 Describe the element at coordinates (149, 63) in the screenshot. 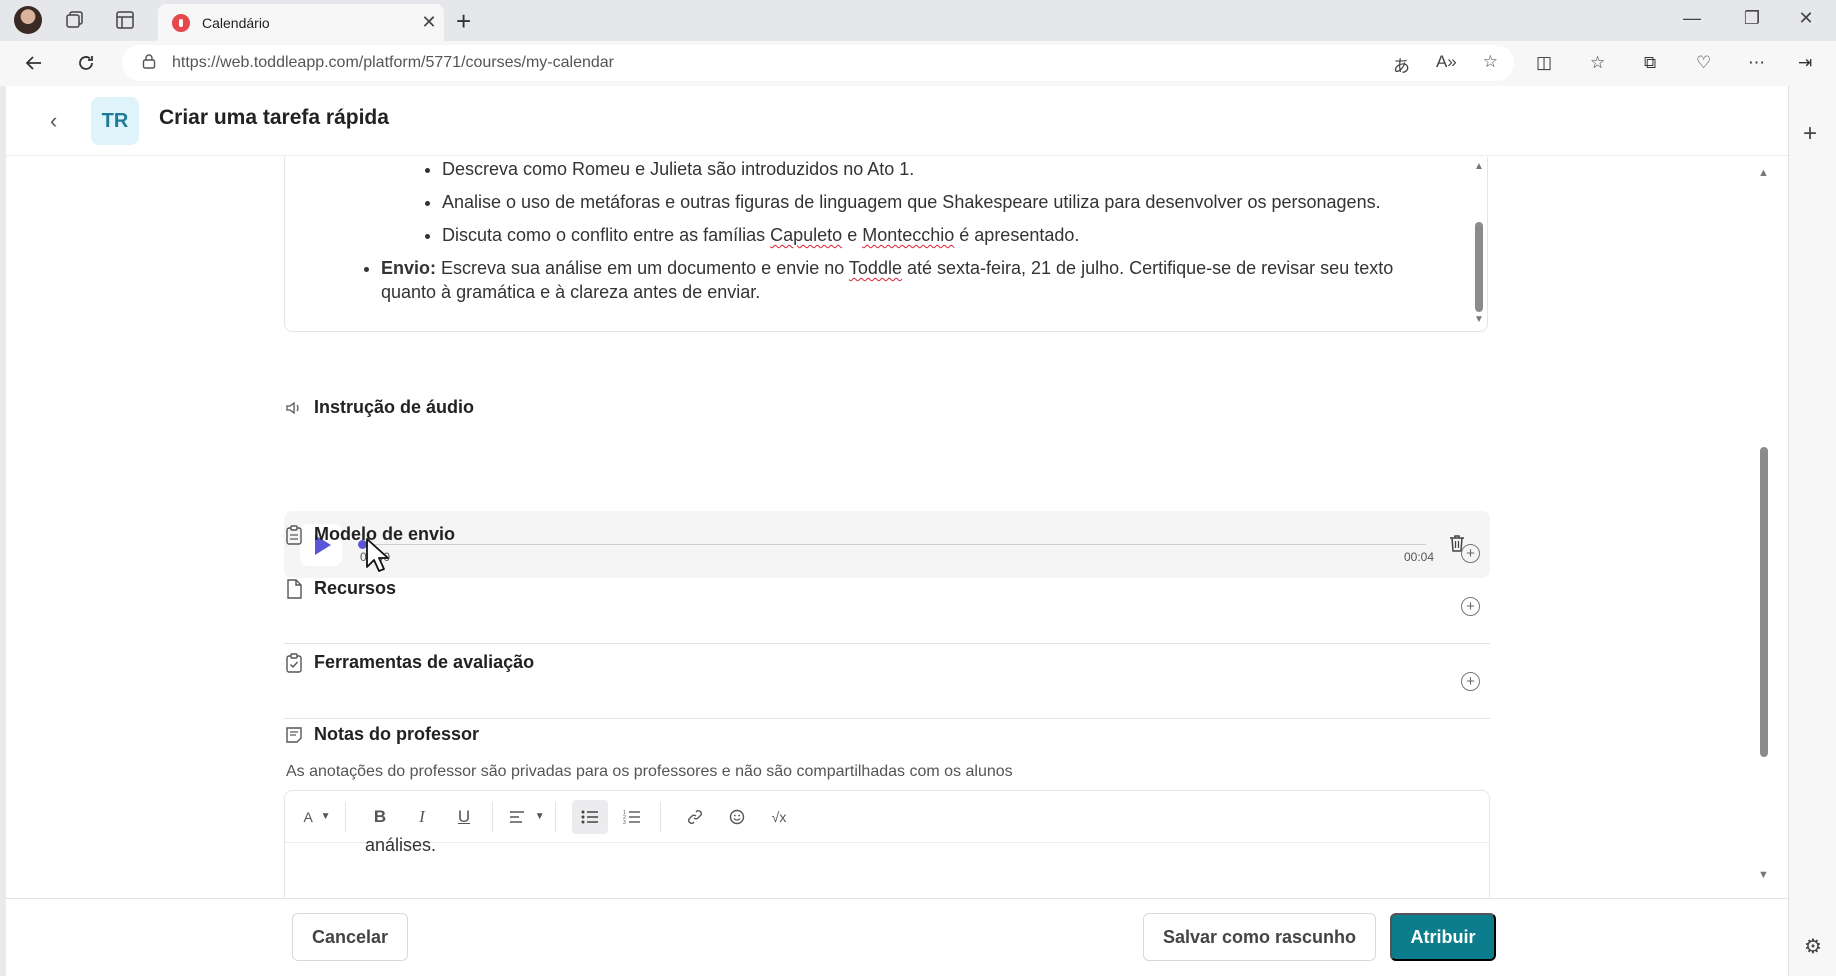

I see `lock-icon` at that location.